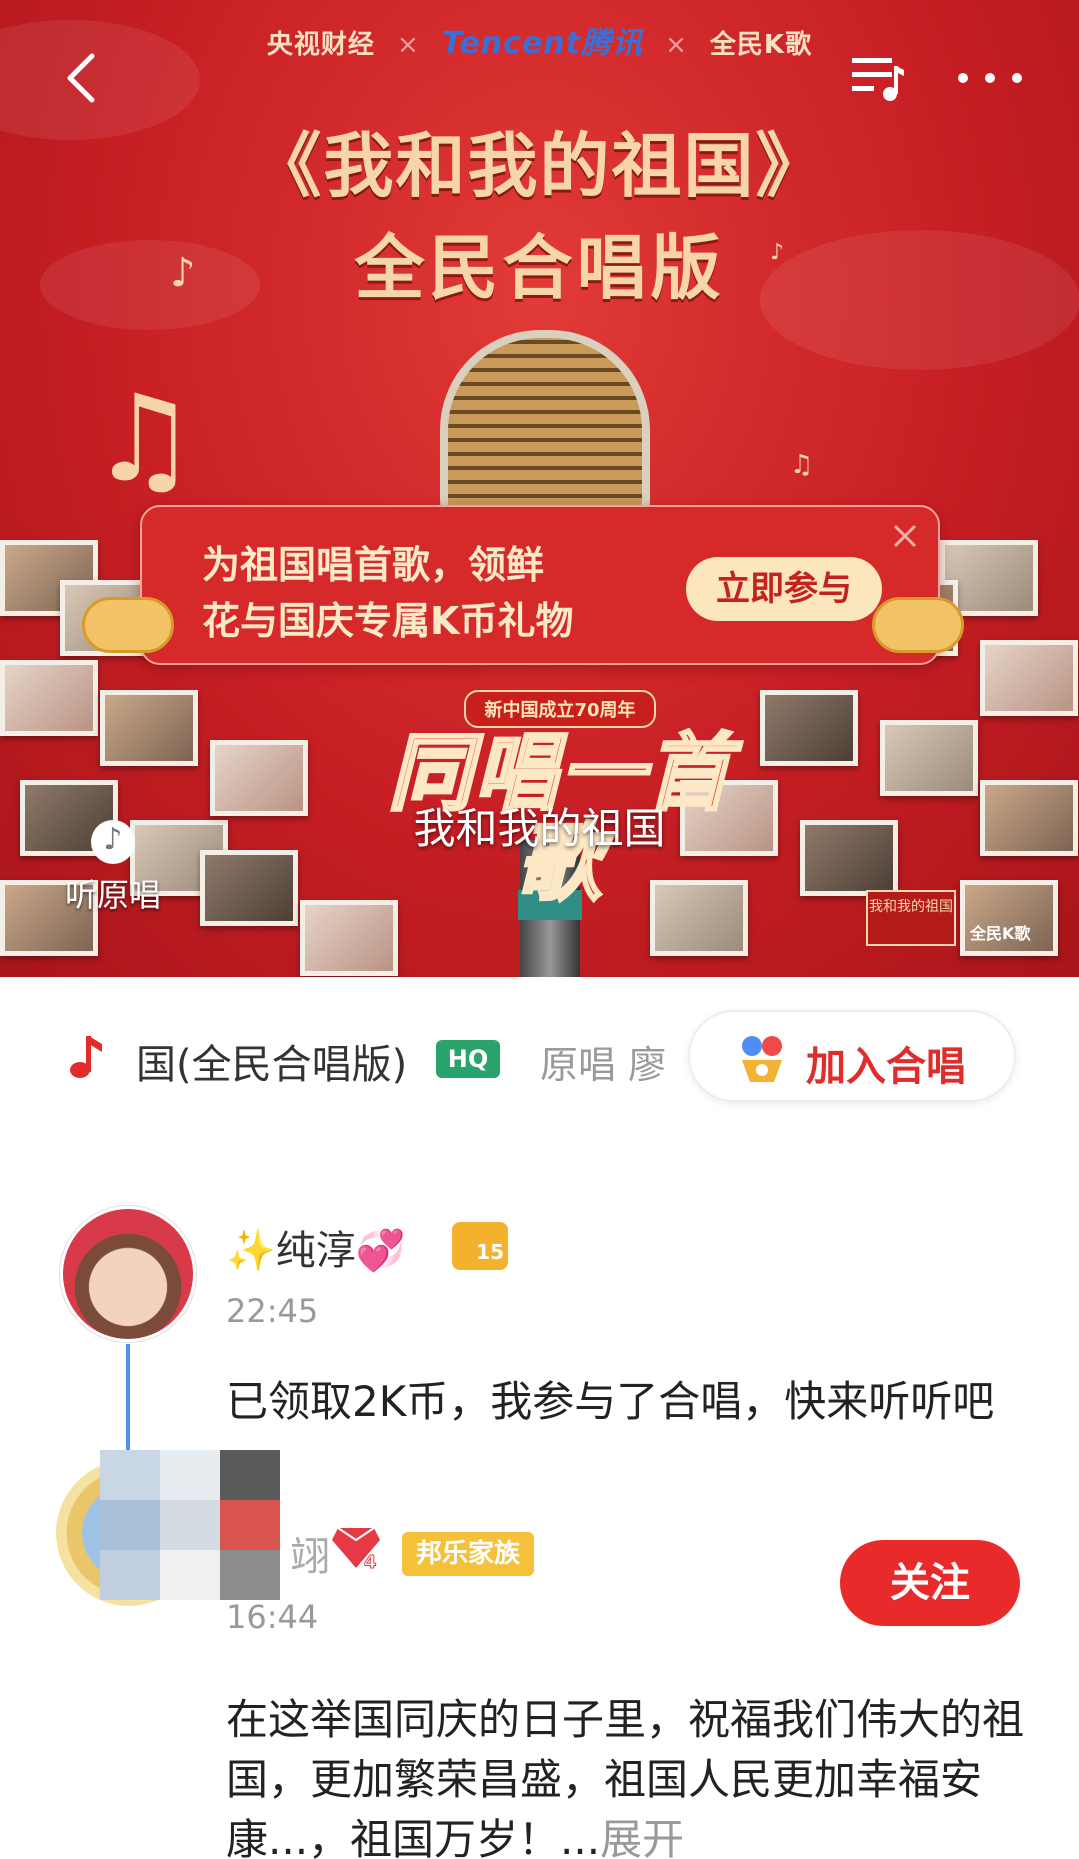  Describe the element at coordinates (272, 1617) in the screenshot. I see `post-time: 16:44` at that location.